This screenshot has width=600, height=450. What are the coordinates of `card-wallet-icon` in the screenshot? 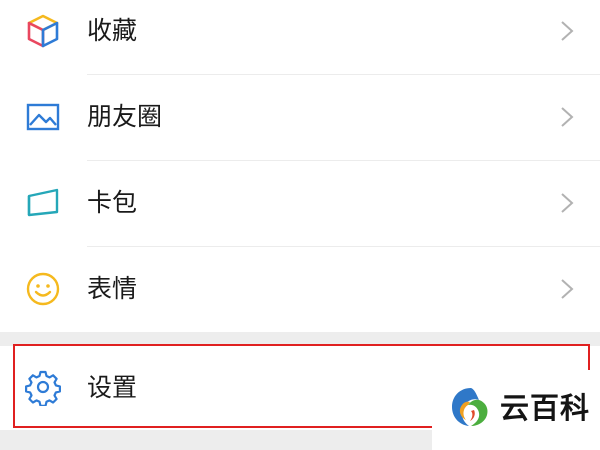 It's located at (43, 203).